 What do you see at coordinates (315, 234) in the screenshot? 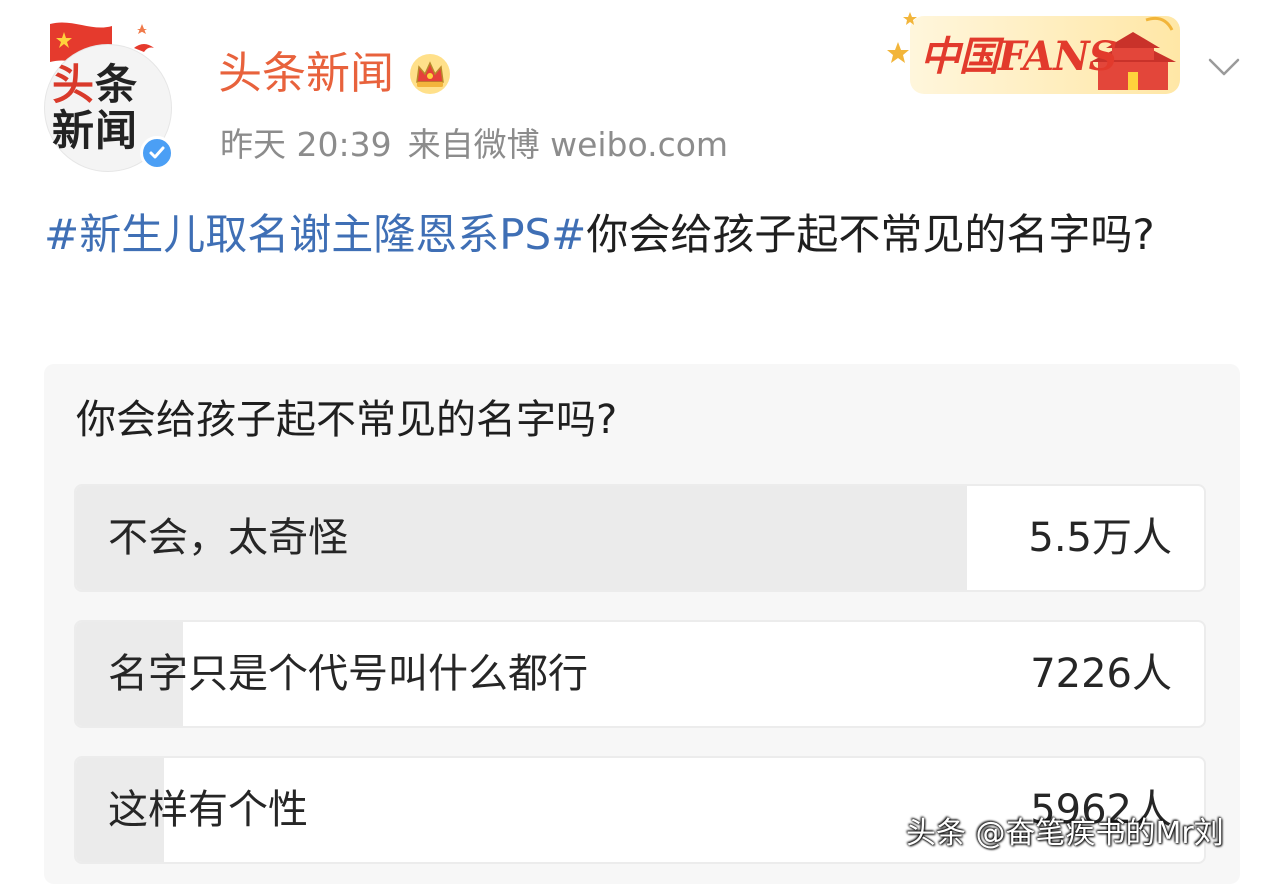
I see `post-hashtag: #新生儿取名谢主隆恩系PS#` at bounding box center [315, 234].